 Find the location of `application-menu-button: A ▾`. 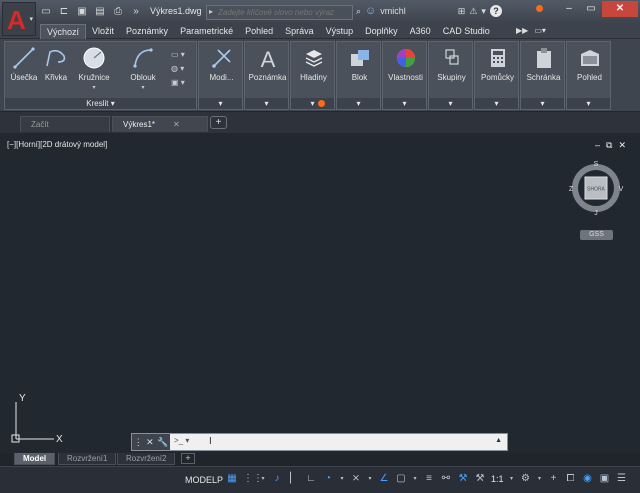

application-menu-button: A ▾ is located at coordinates (19, 19).